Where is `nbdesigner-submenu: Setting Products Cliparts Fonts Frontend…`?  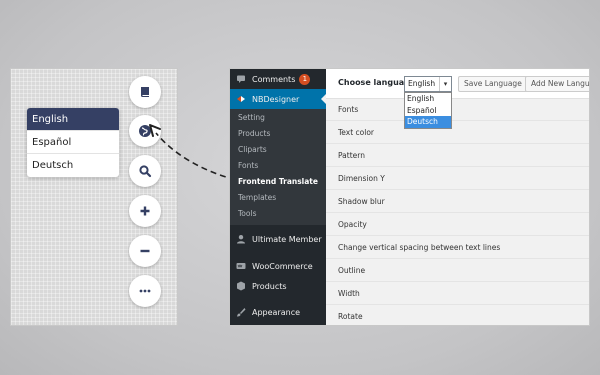
nbdesigner-submenu: Setting Products Cliparts Fonts Frontend… is located at coordinates (278, 167).